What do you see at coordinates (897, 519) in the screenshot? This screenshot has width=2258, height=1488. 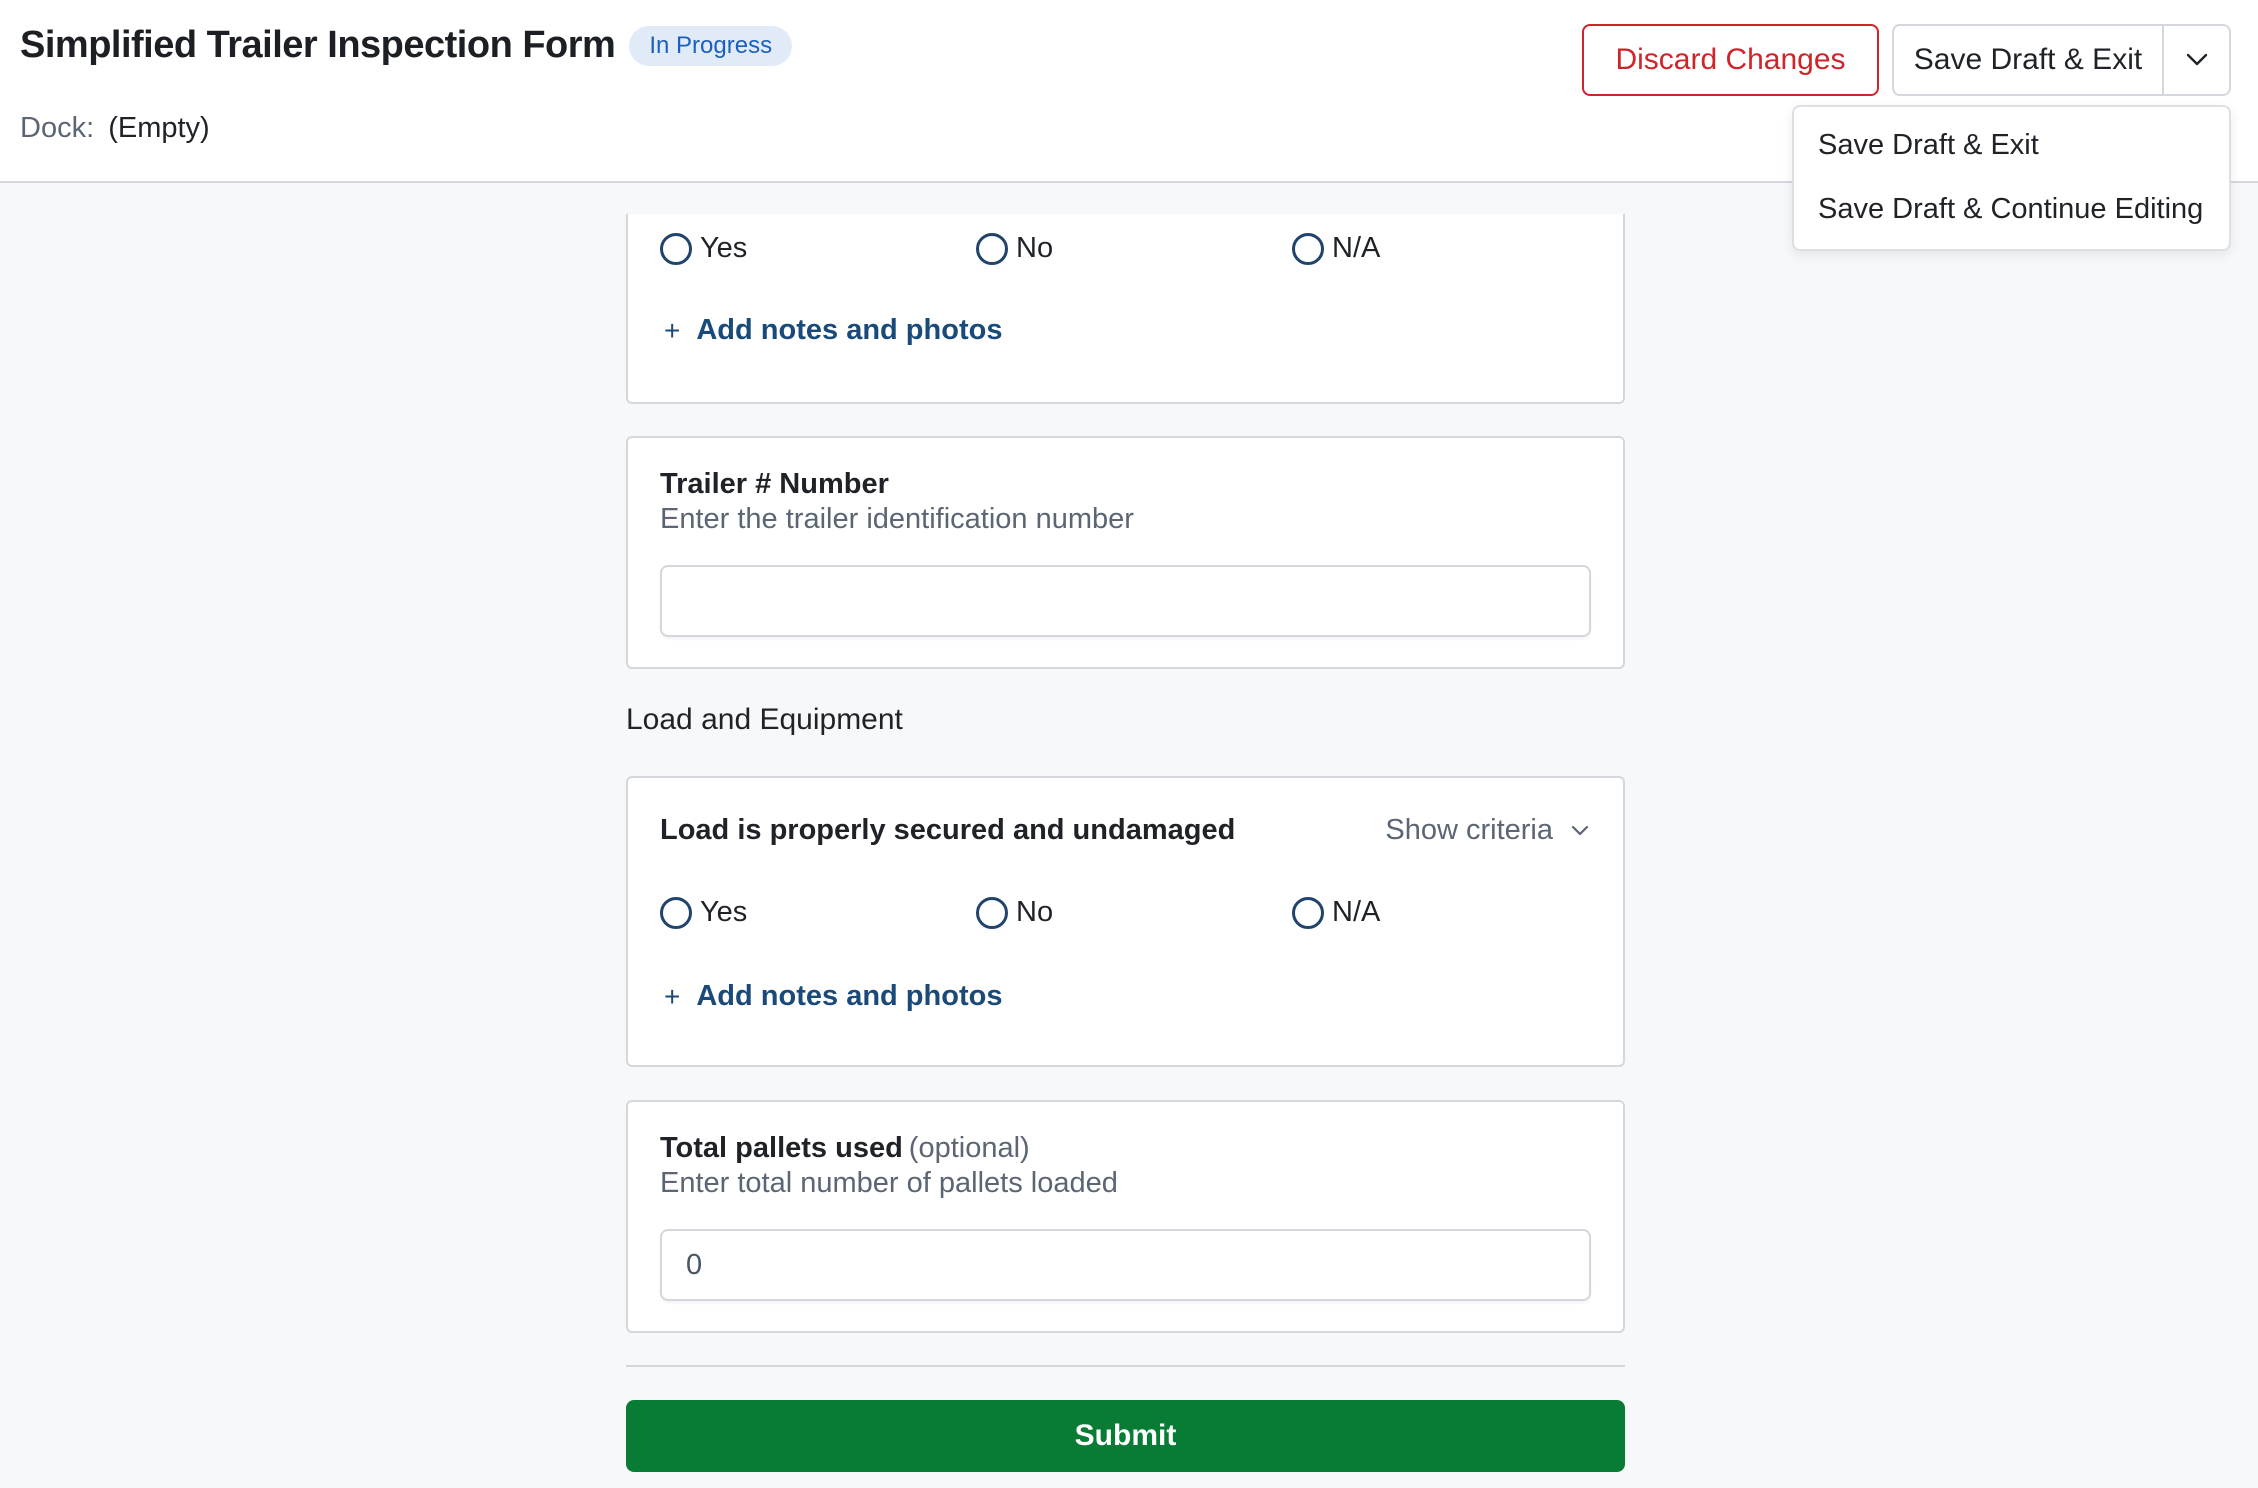 I see `field-description: Enter the trailer identification number` at bounding box center [897, 519].